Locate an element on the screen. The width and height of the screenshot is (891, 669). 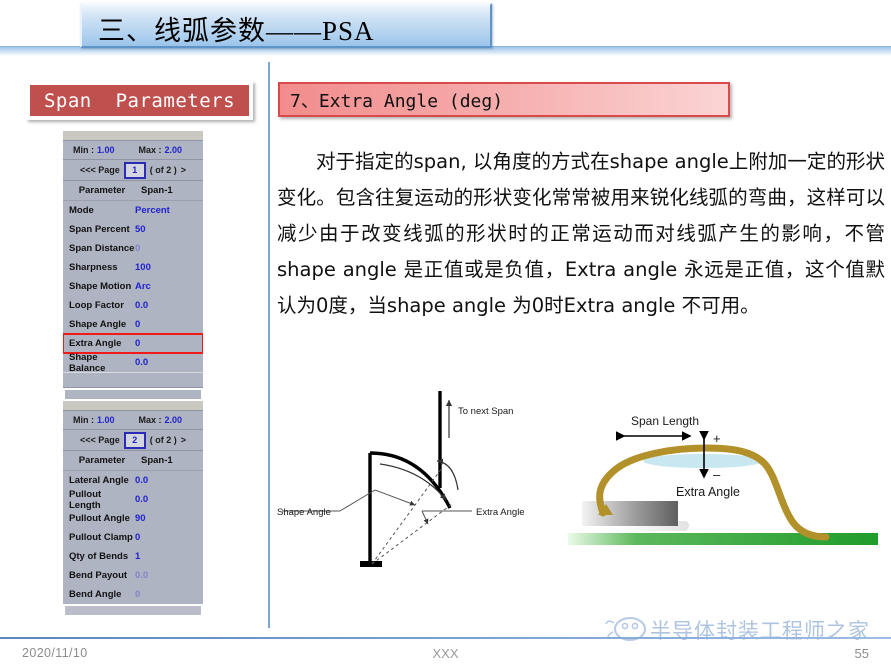
page1-param-name: Extra Angle is located at coordinates (95, 343).